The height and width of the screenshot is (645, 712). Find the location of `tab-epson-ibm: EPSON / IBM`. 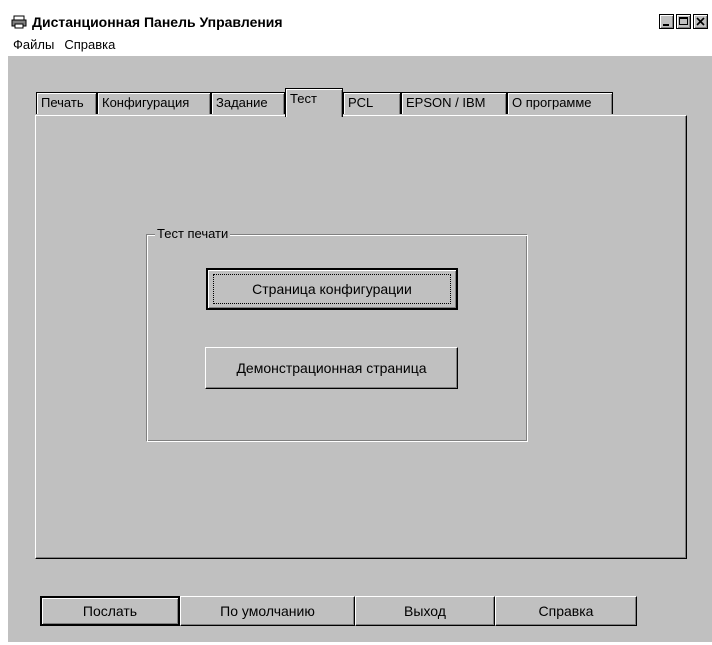

tab-epson-ibm: EPSON / IBM is located at coordinates (454, 103).